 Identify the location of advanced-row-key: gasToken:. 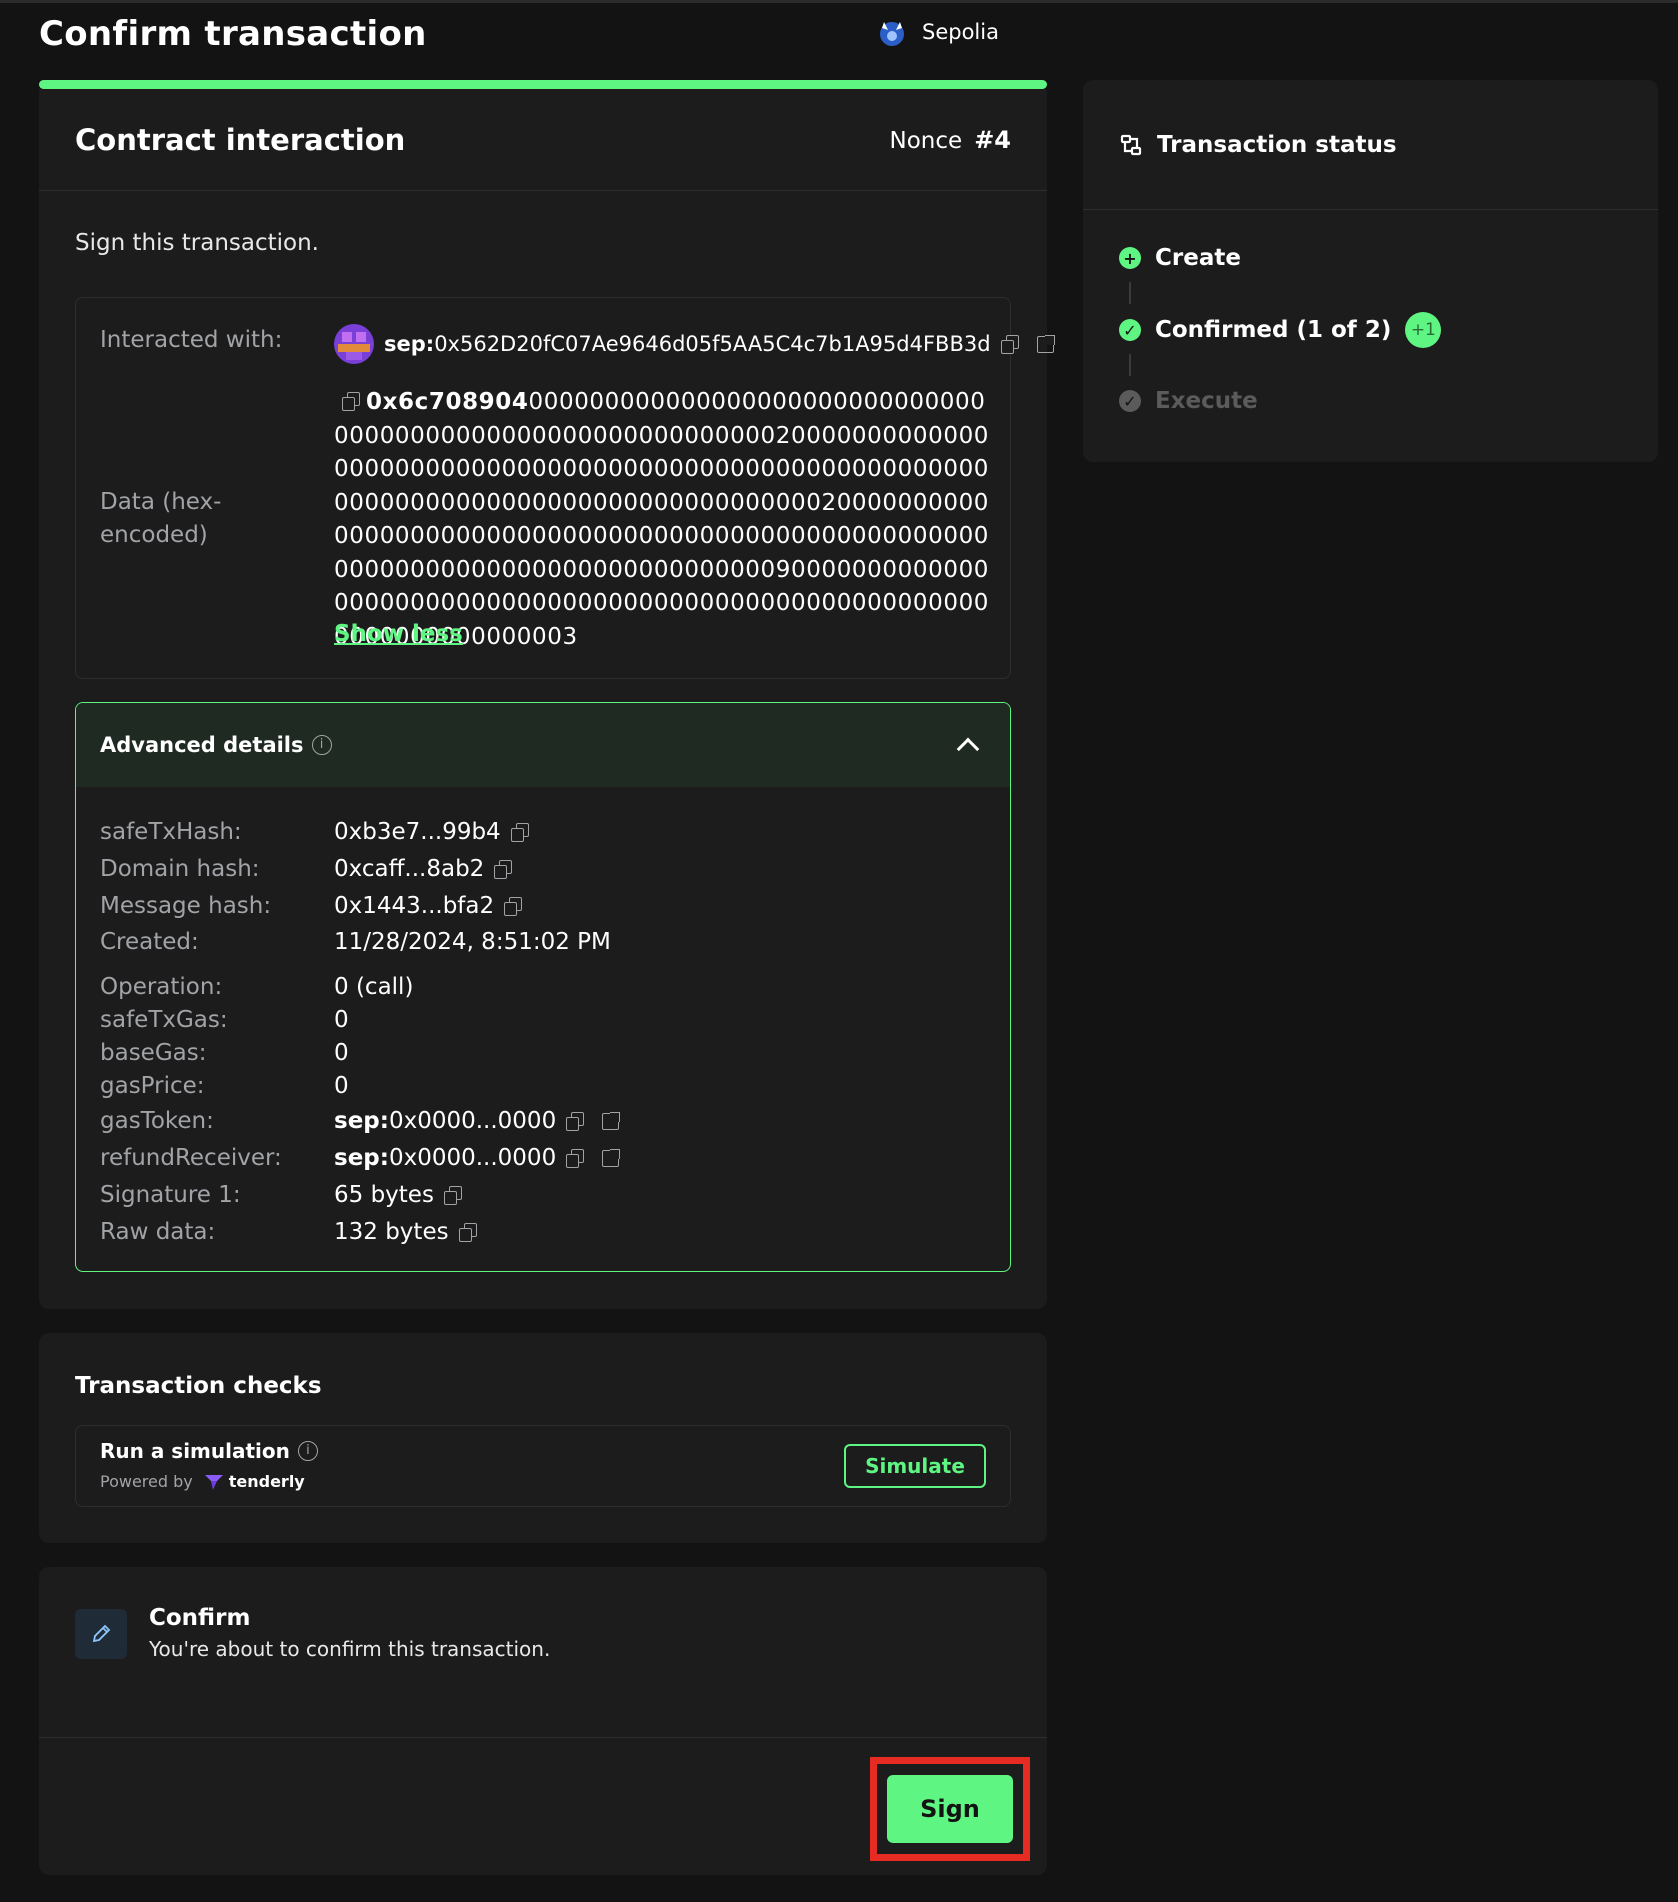
(157, 1121).